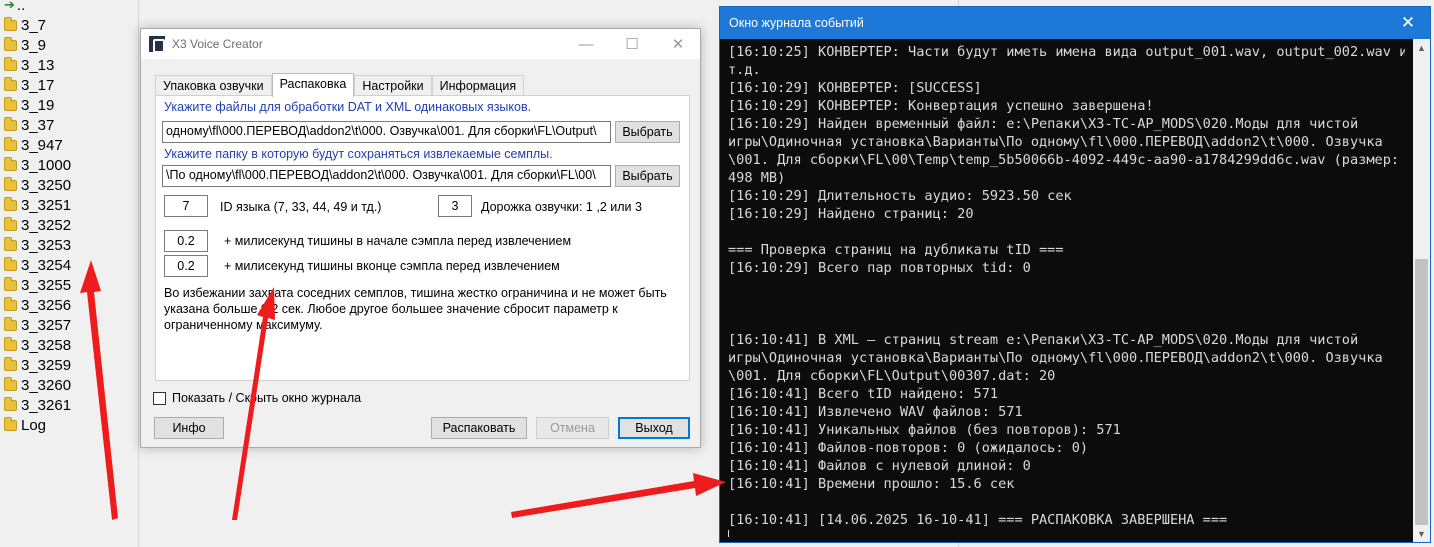 Image resolution: width=1434 pixels, height=547 pixels. Describe the element at coordinates (37, 345) in the screenshot. I see `folder-item: 3_3258` at that location.